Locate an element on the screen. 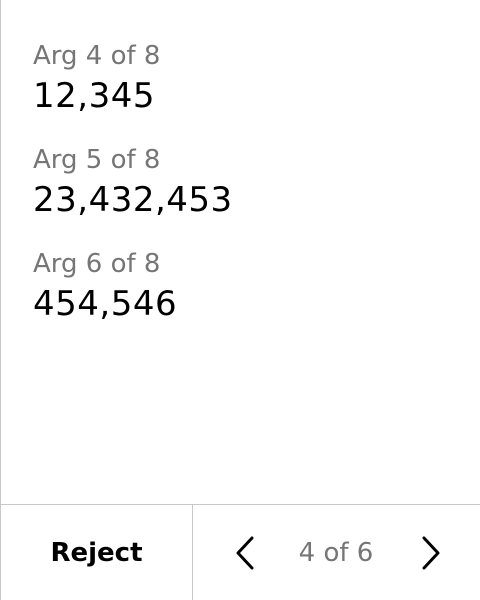 This screenshot has height=600, width=480. previous-page-button is located at coordinates (245, 553).